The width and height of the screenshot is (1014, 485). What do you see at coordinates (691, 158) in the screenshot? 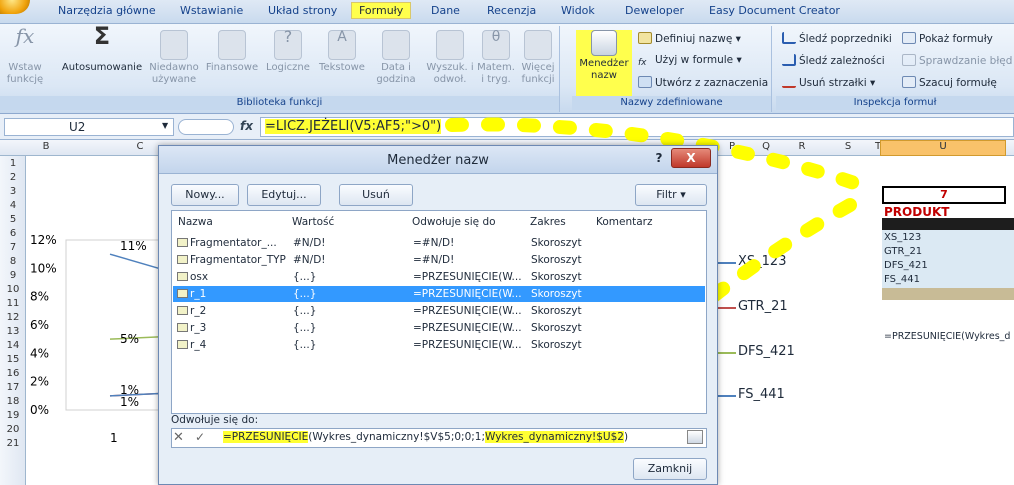
I see `close-icon: X` at bounding box center [691, 158].